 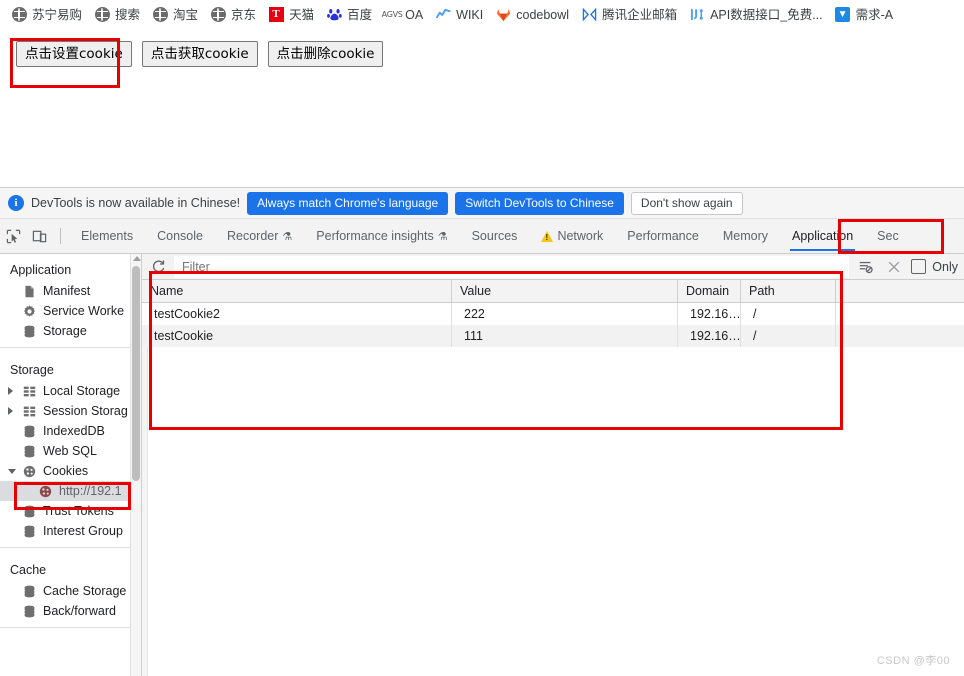 I want to click on bookmark-taobao: 淘宝, so click(x=175, y=15).